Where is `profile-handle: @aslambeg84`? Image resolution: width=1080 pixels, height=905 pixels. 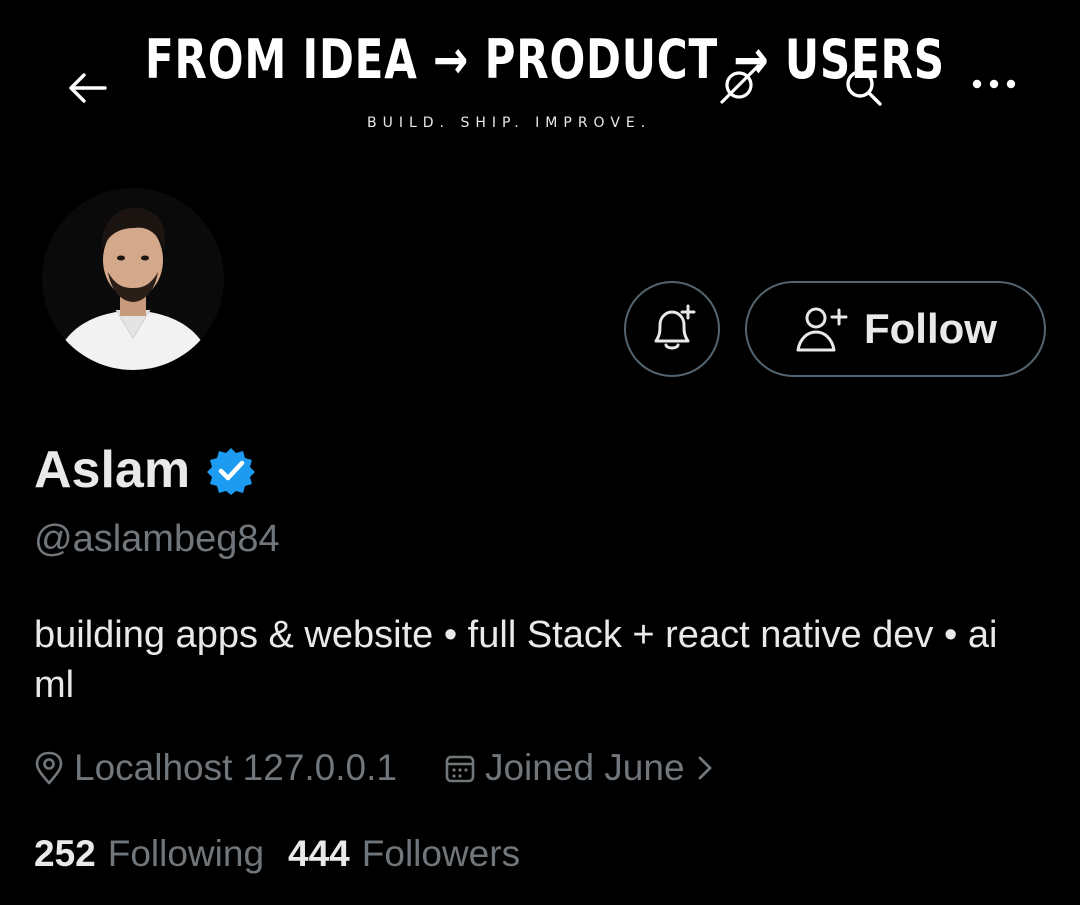
profile-handle: @aslambeg84 is located at coordinates (157, 539).